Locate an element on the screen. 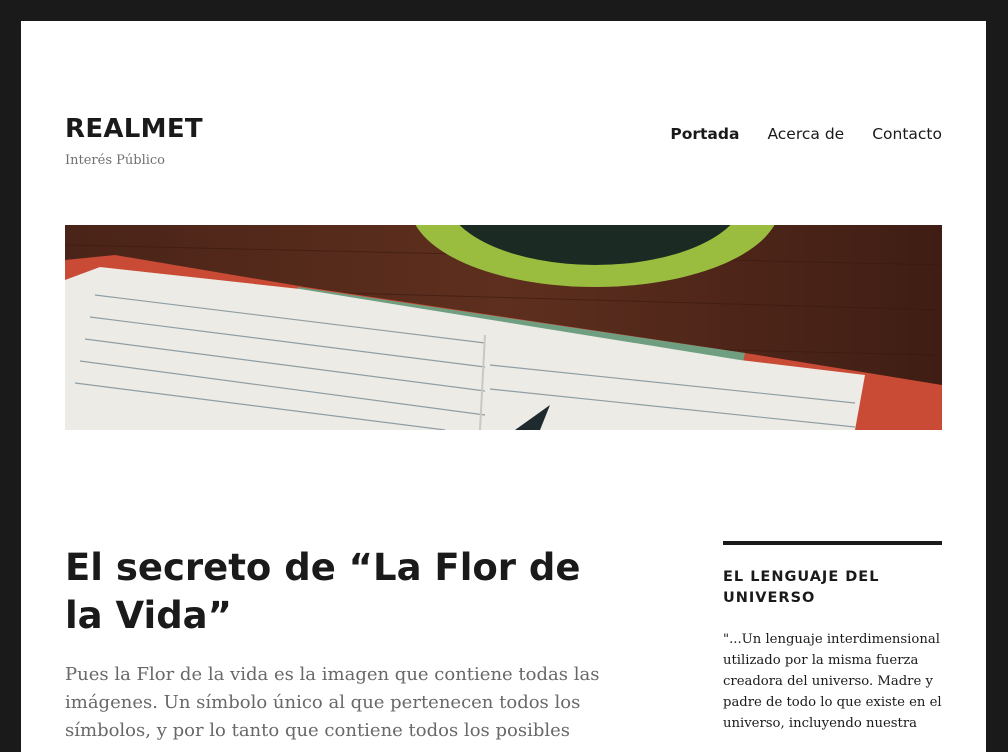  nav-item-portada: Portada is located at coordinates (704, 134).